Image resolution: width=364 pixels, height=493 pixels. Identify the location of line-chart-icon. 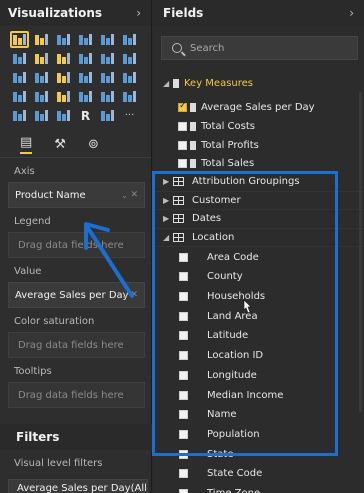
(19, 58).